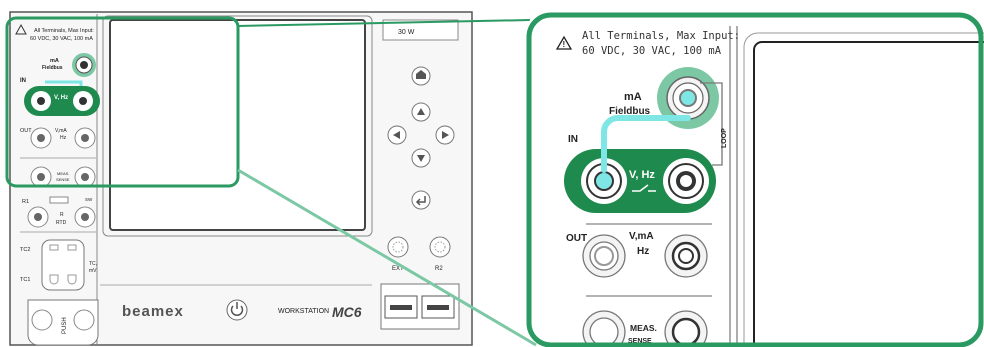 Image resolution: width=984 pixels, height=347 pixels. What do you see at coordinates (573, 139) in the screenshot?
I see `in-label: IN` at bounding box center [573, 139].